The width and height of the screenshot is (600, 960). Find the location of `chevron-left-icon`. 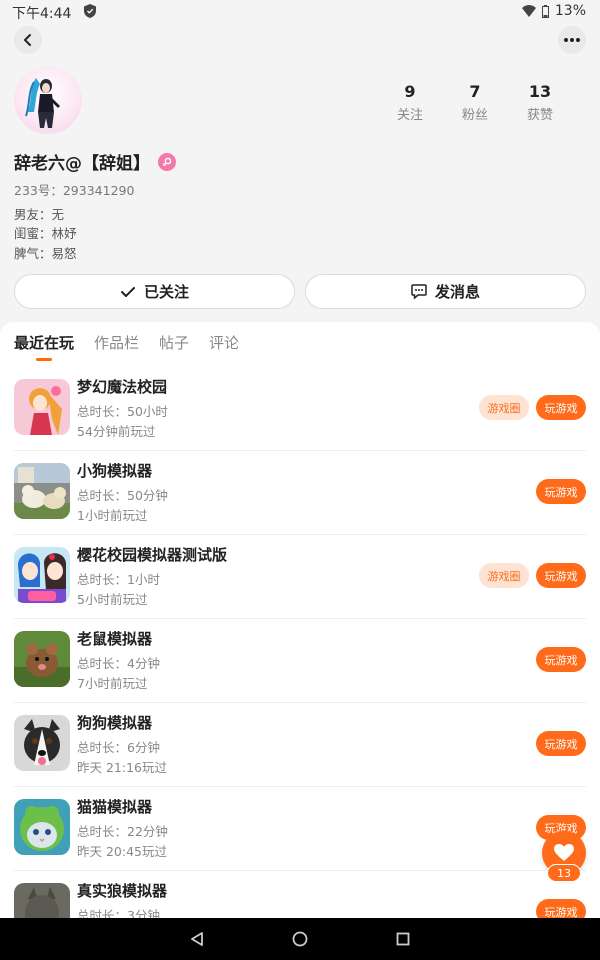

chevron-left-icon is located at coordinates (27, 40).